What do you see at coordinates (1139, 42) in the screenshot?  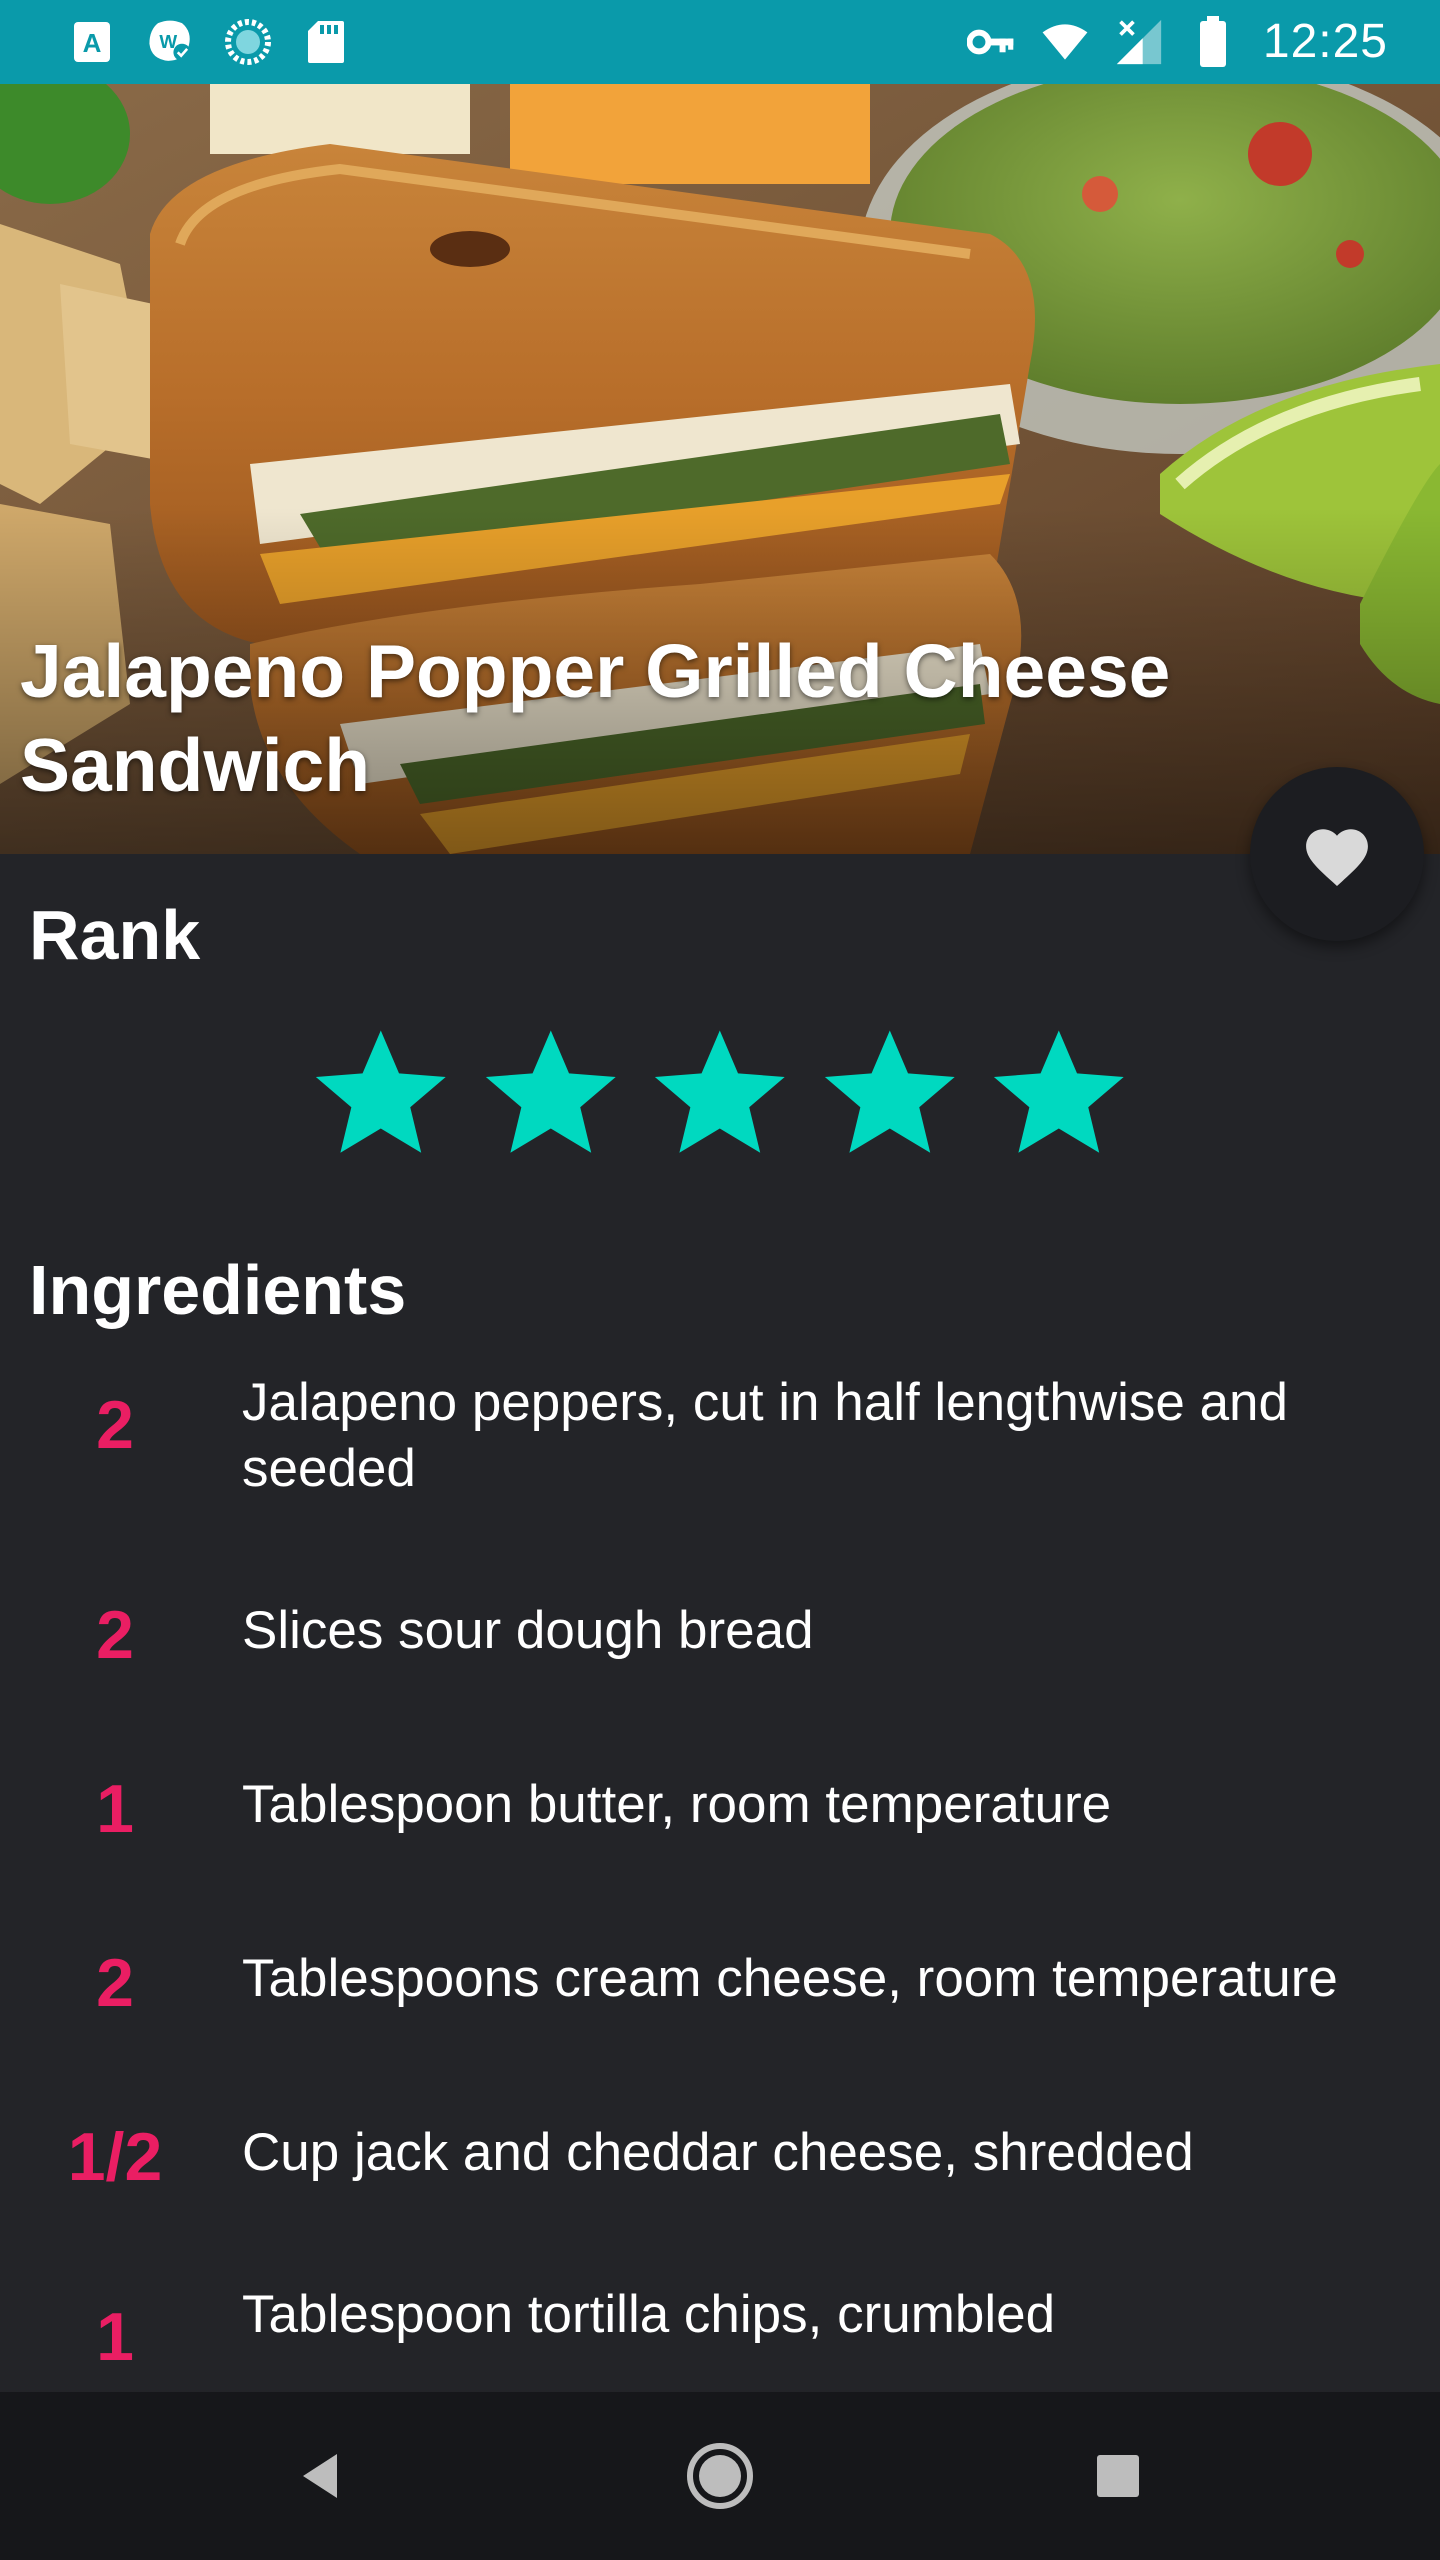 I see `signal-off-icon` at bounding box center [1139, 42].